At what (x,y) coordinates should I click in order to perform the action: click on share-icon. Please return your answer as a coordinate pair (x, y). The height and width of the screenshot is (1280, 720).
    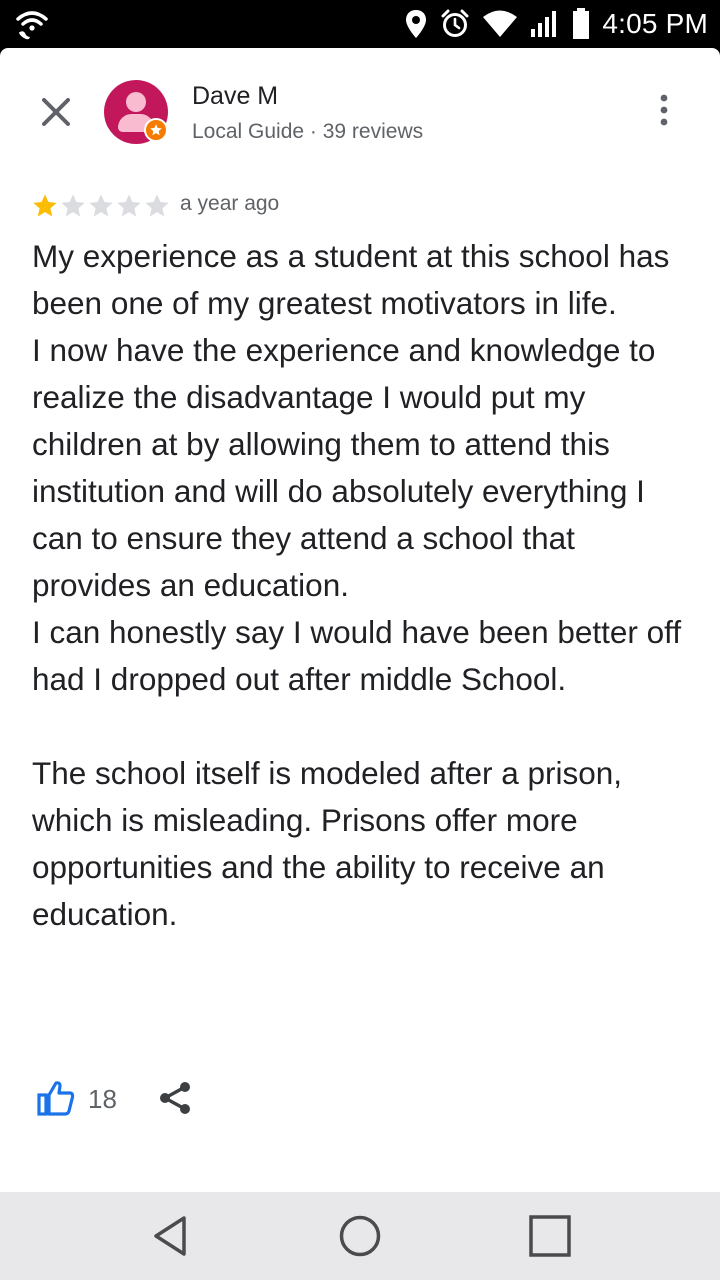
    Looking at the image, I should click on (175, 1098).